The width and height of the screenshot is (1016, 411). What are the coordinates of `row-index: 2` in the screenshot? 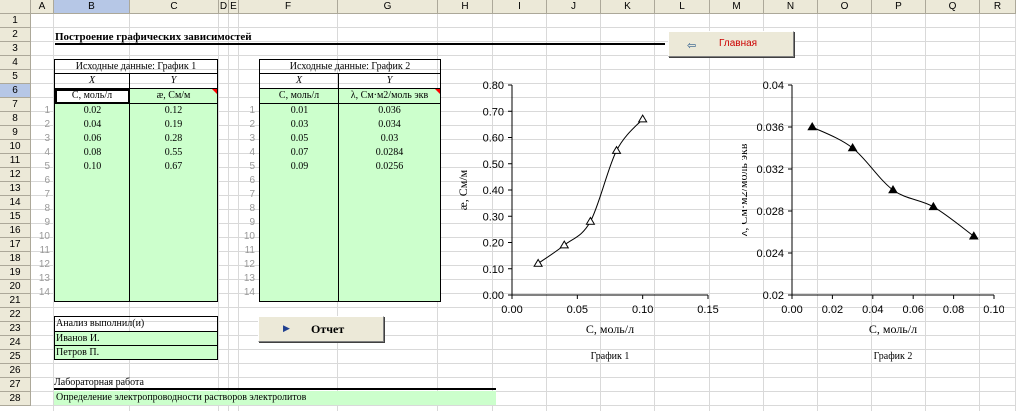 It's located at (252, 124).